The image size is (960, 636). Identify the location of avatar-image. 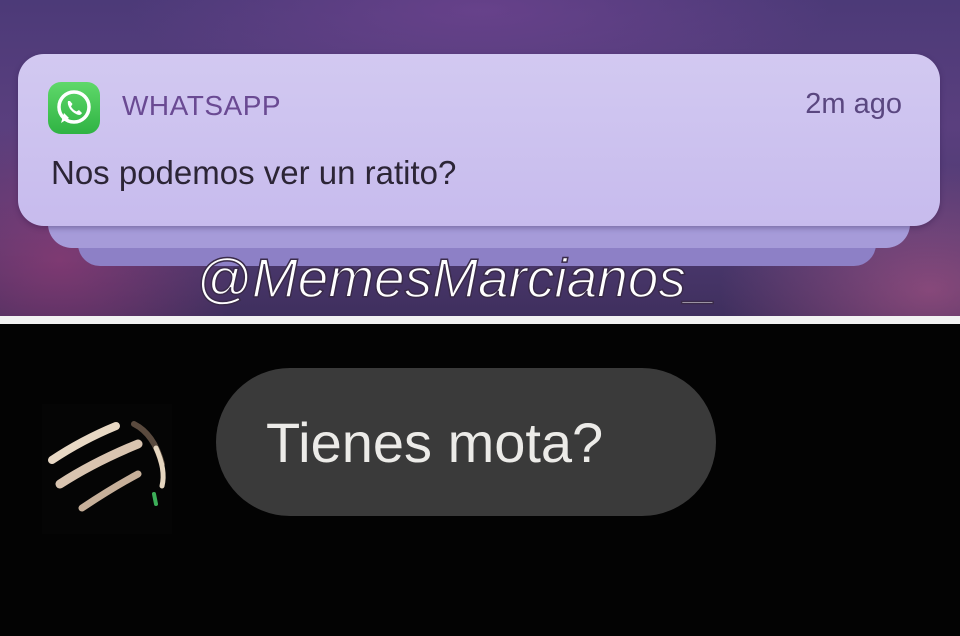
(107, 469).